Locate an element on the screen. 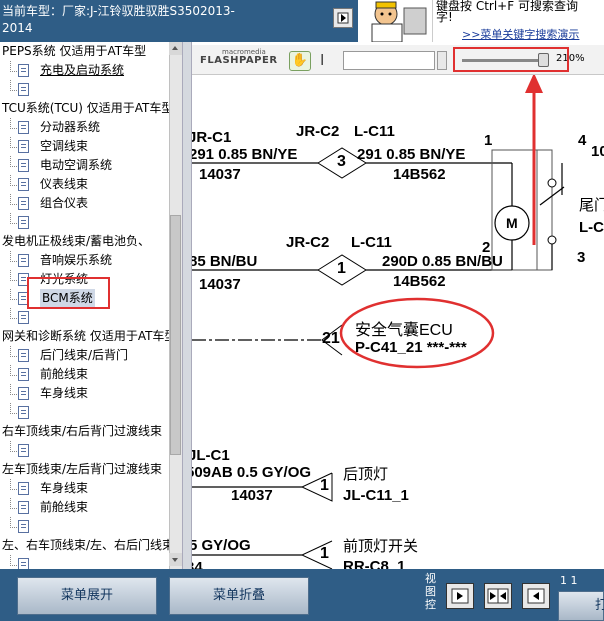  component-name: 前顶灯开关 is located at coordinates (381, 546).